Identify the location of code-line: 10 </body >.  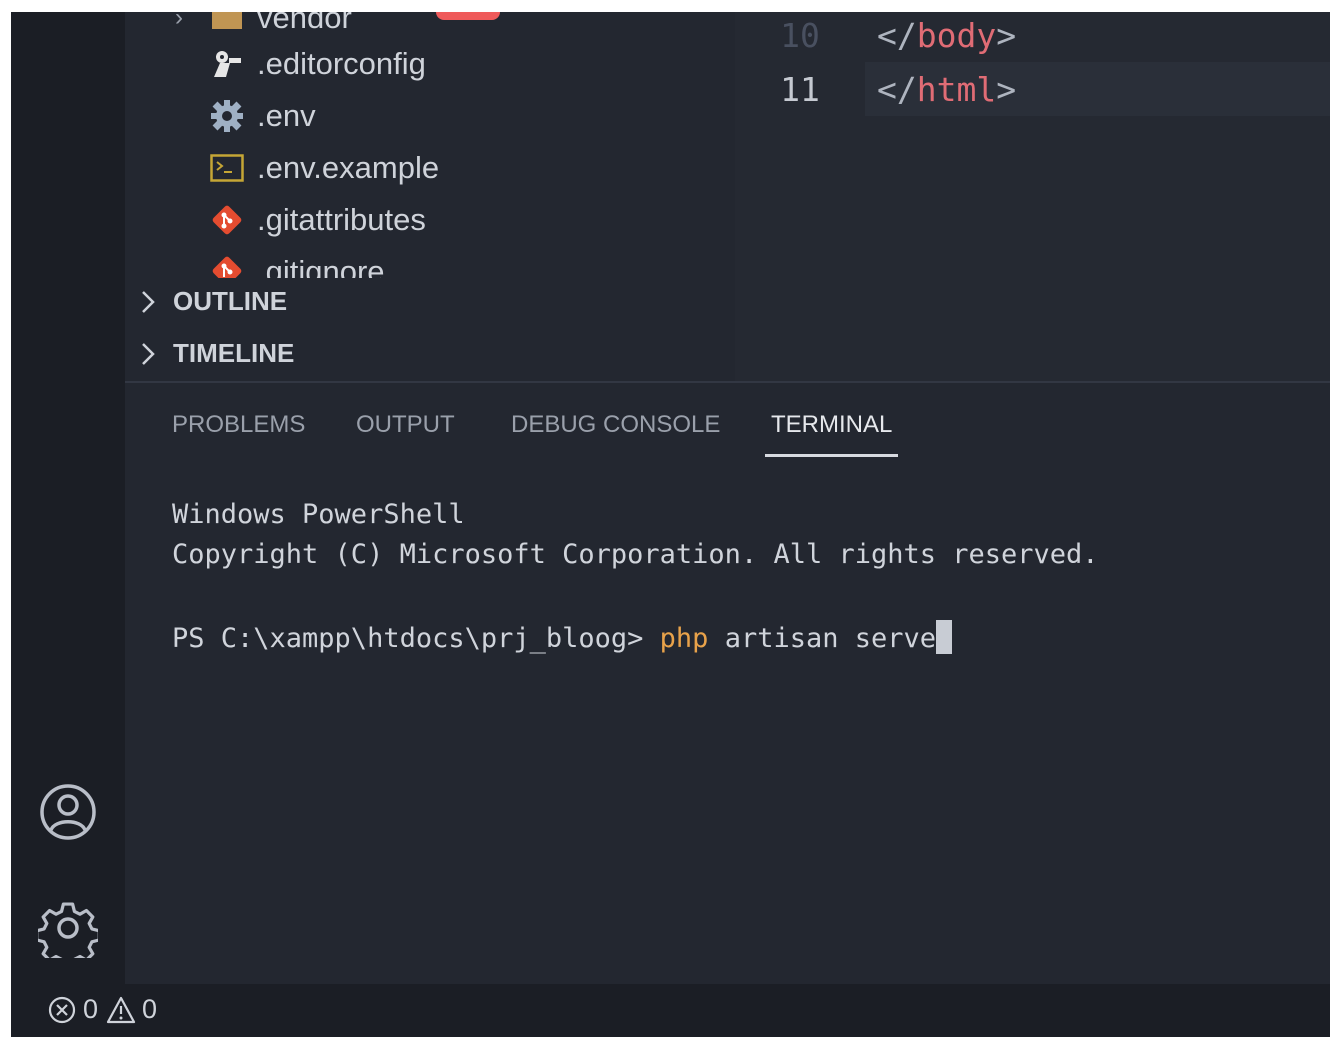
(1032, 37).